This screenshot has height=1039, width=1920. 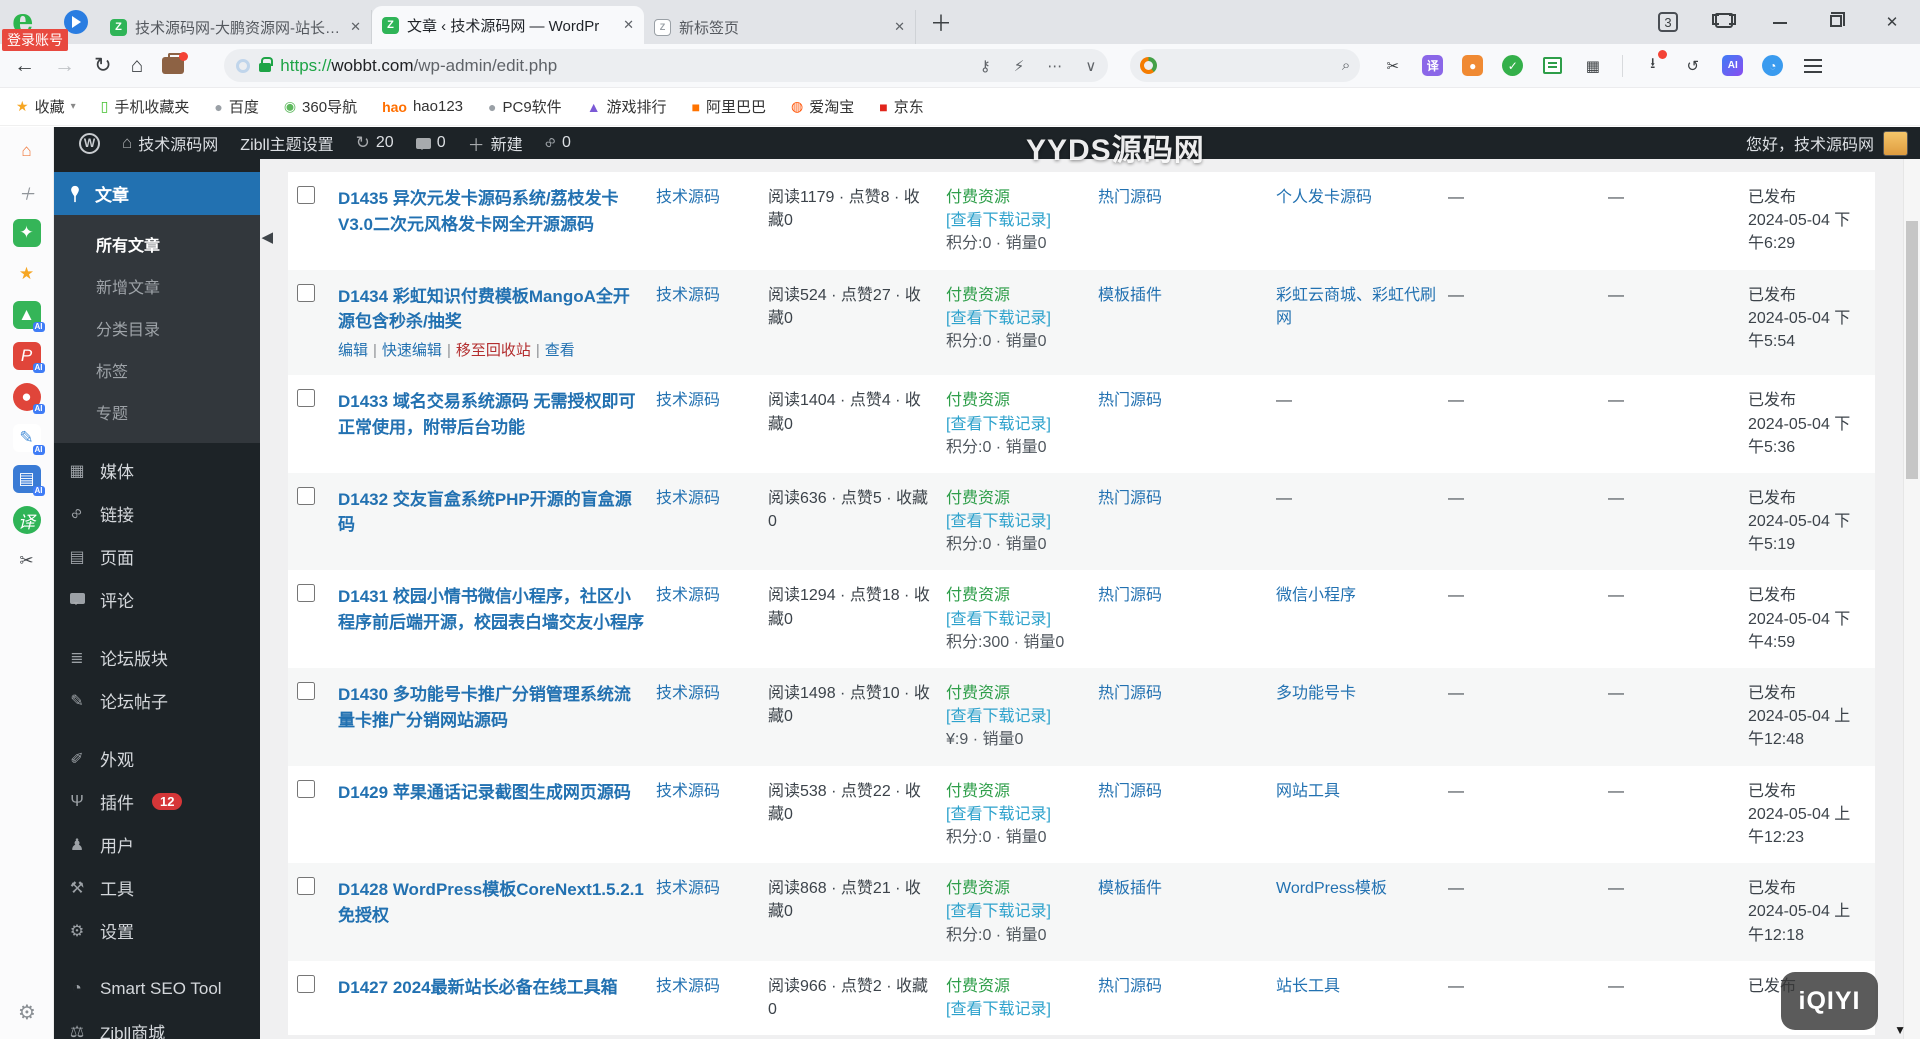 What do you see at coordinates (28, 439) in the screenshot?
I see `side-tool-icon: ✎ AI` at bounding box center [28, 439].